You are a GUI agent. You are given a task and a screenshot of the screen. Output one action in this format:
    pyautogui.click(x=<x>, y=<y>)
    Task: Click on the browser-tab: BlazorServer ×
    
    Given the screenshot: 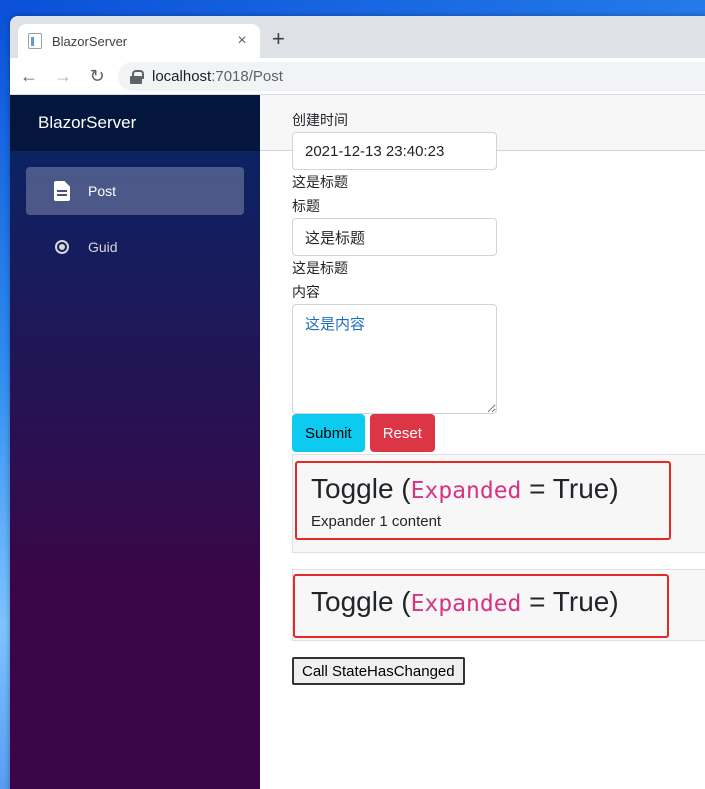 What is the action you would take?
    pyautogui.click(x=139, y=41)
    